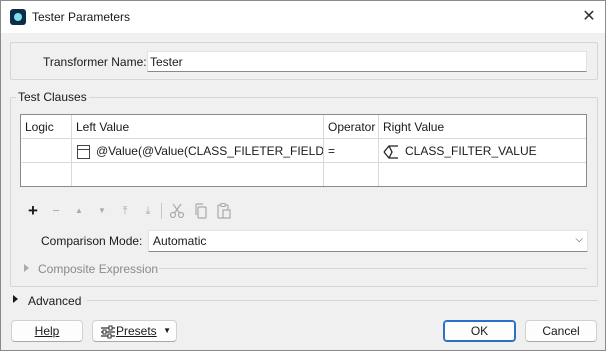 This screenshot has height=351, width=606. I want to click on close-button: ✕, so click(589, 17).